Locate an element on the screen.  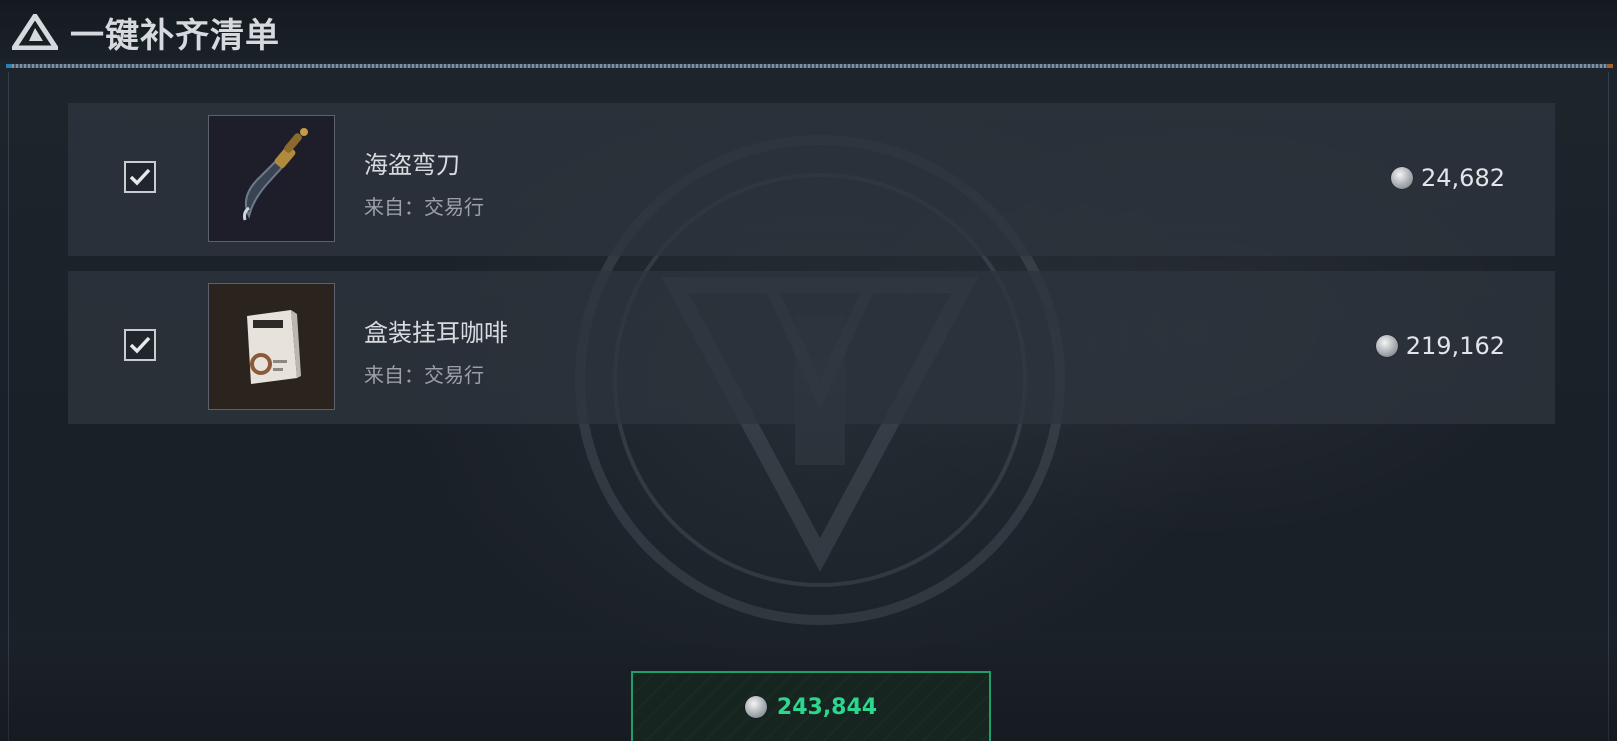
title-bar: 一键补齐清单 is located at coordinates (808, 30).